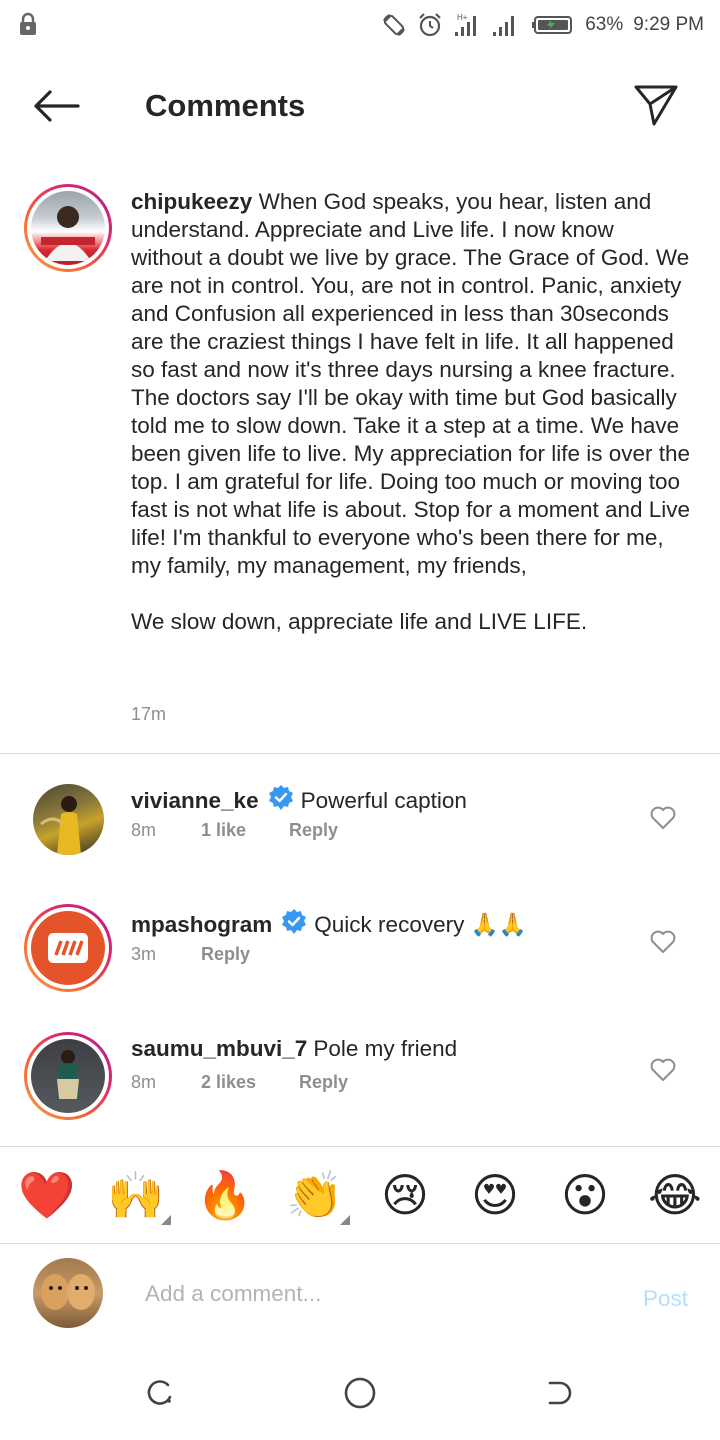 This screenshot has height=1440, width=720. I want to click on emoji-raised-hands: 🙌, so click(139, 1196).